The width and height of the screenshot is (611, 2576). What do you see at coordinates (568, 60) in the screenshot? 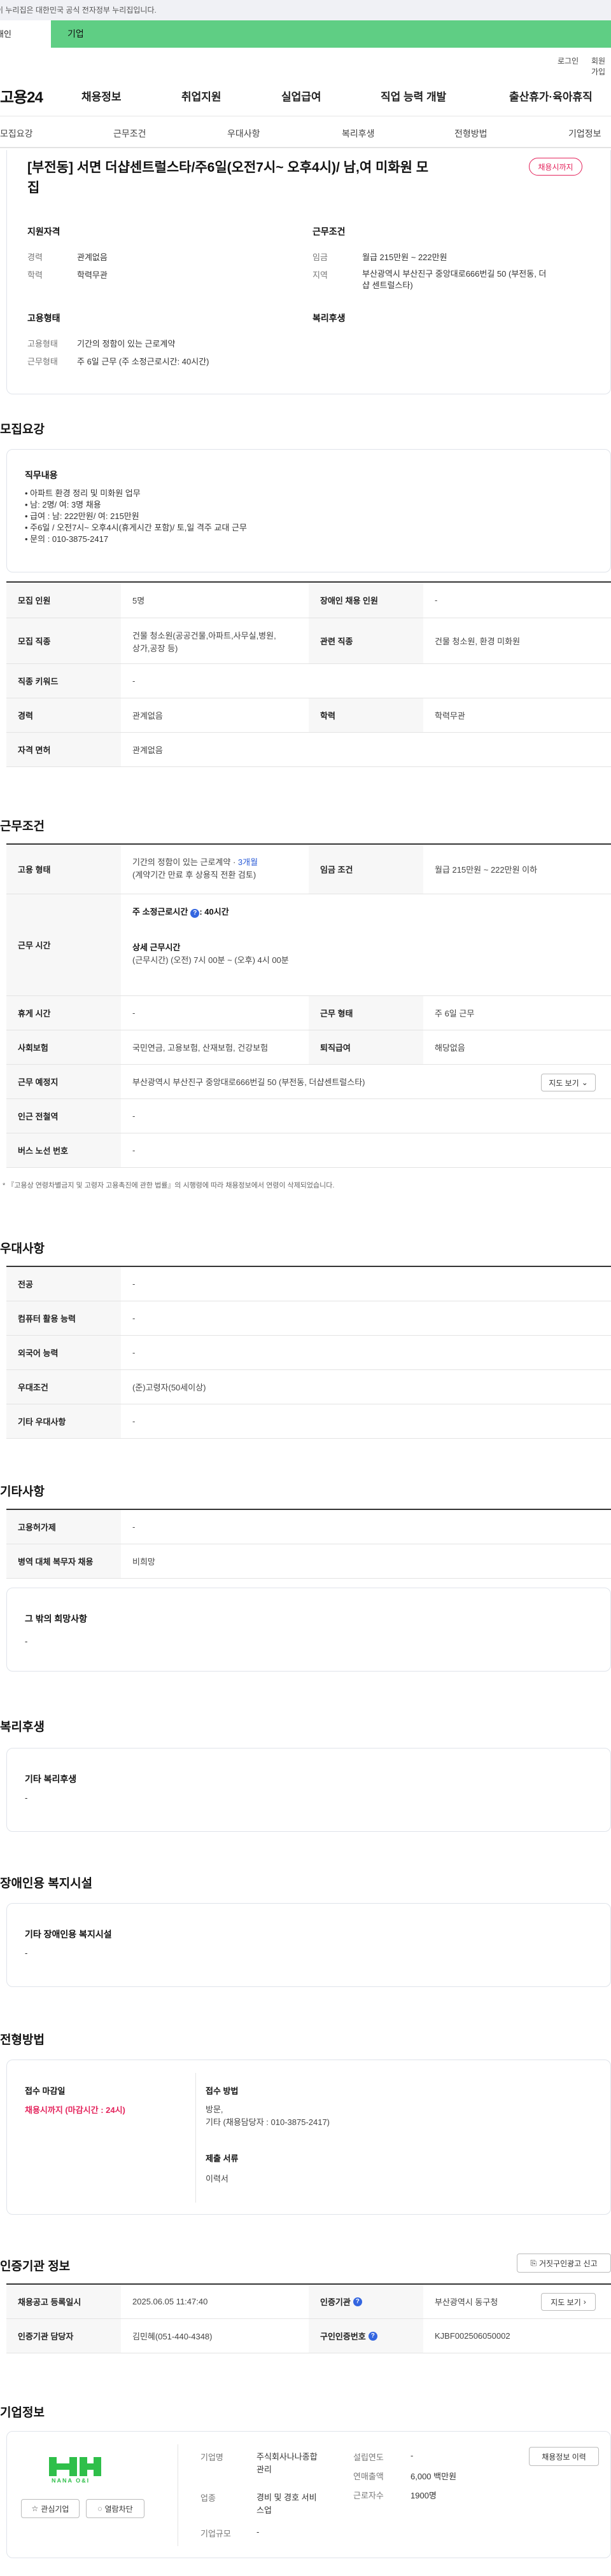
I see `login-link: 로그인` at bounding box center [568, 60].